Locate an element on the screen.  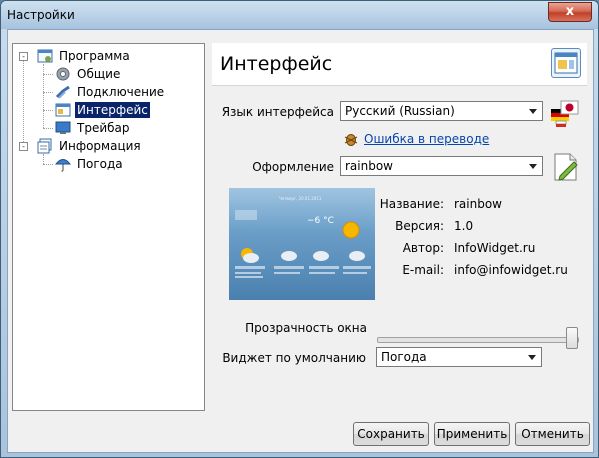
tree-item-connection: Подключение is located at coordinates (125, 92).